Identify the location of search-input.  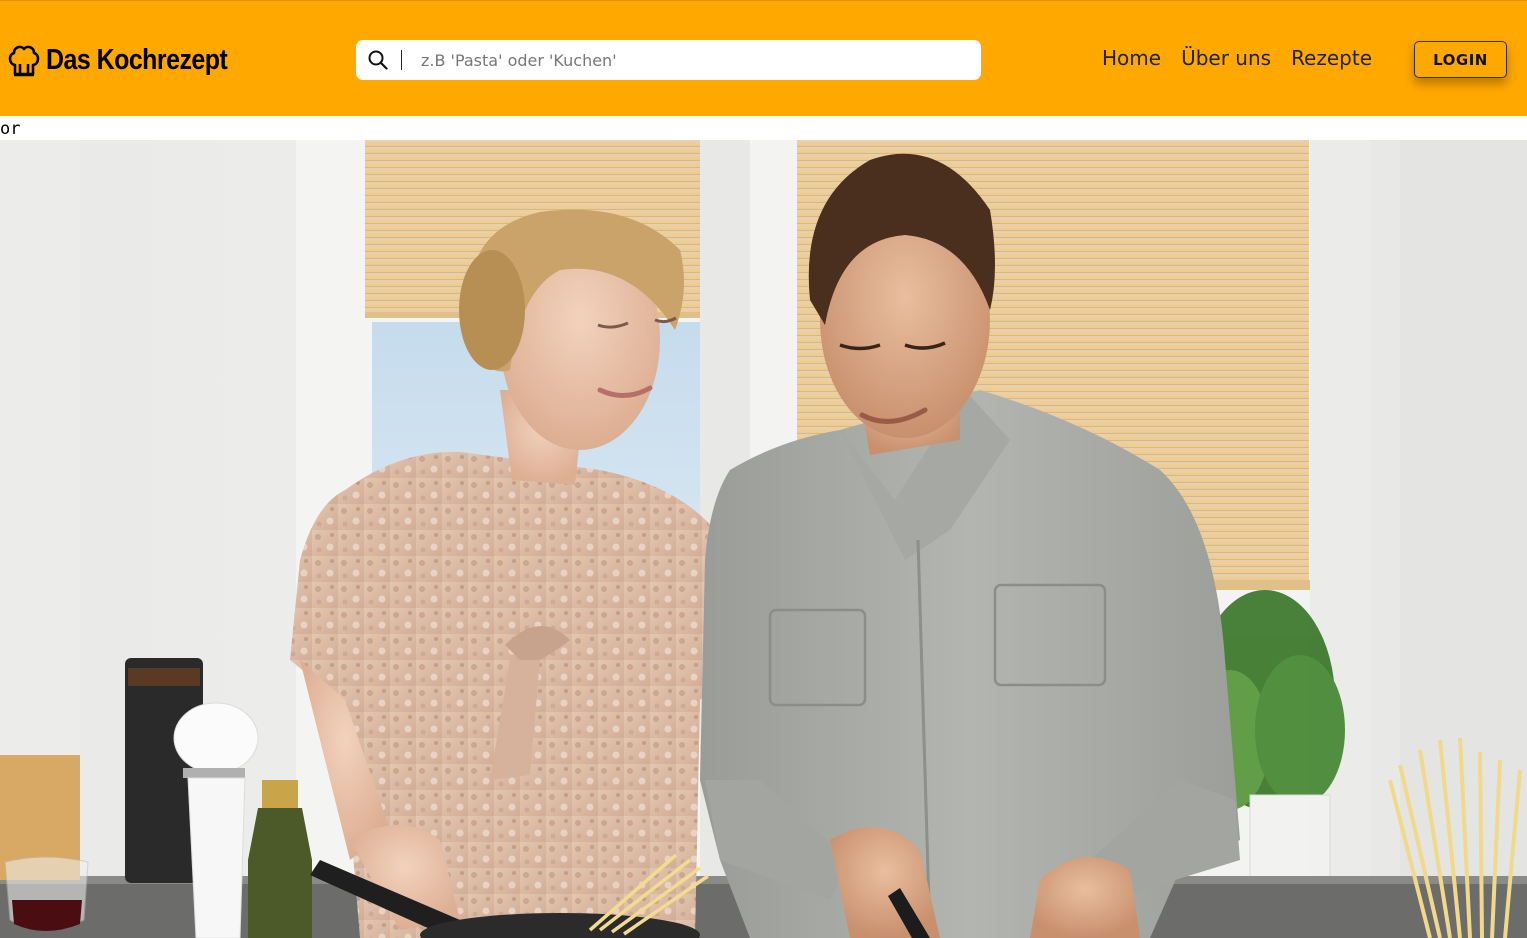
(691, 60).